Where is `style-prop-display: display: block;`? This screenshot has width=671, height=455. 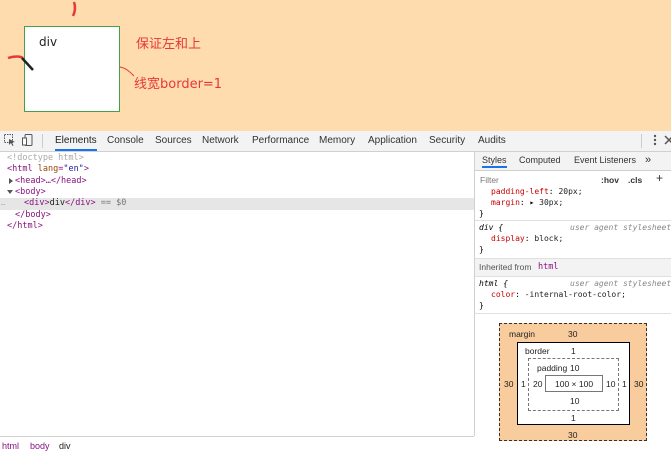 style-prop-display: display: block; is located at coordinates (527, 239).